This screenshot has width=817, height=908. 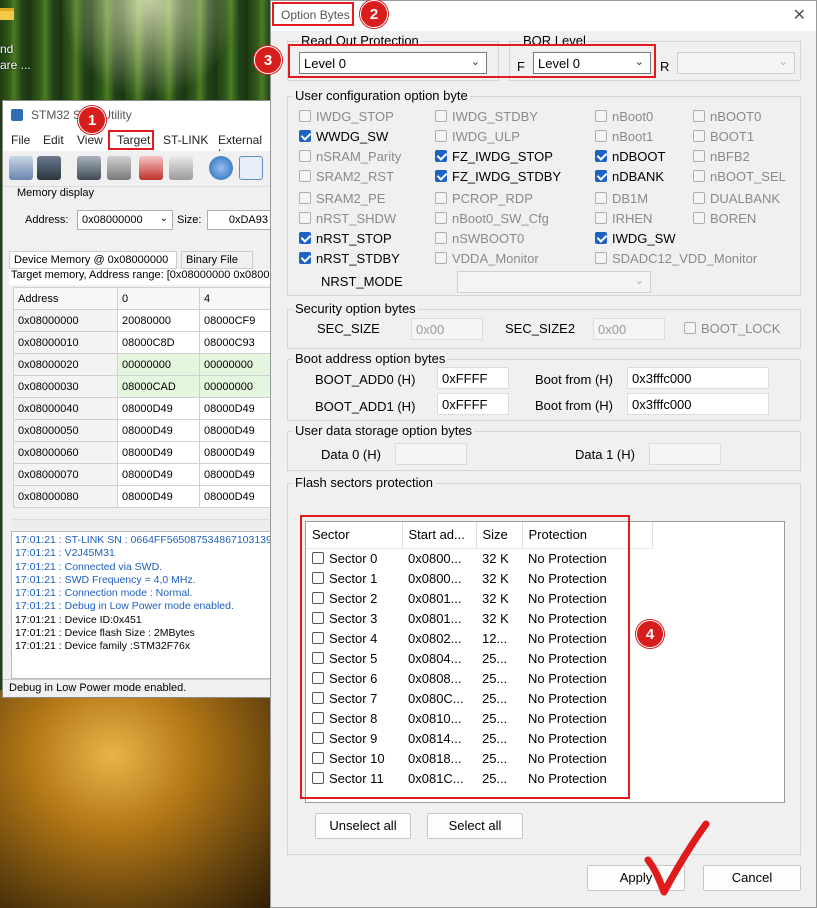 I want to click on boot-from1-field: 0x3fffc000, so click(x=698, y=404).